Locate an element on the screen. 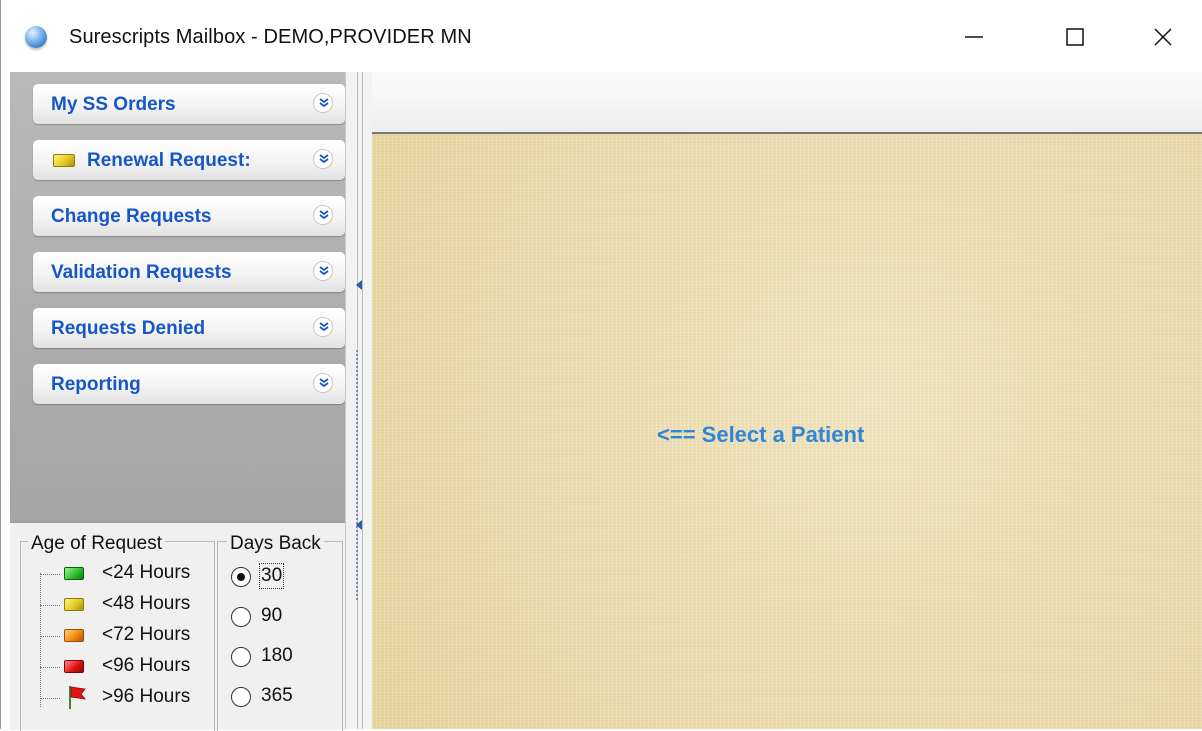  age-of-request-title: Age of Request is located at coordinates (96, 544).